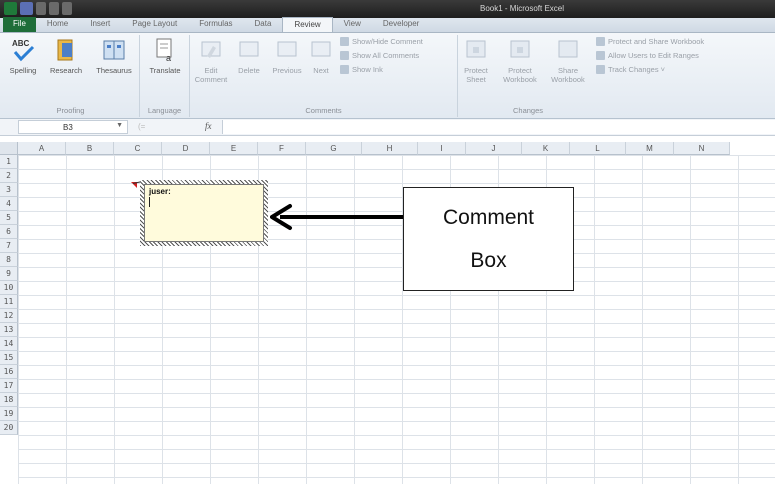  I want to click on row-header: 12, so click(9, 316).